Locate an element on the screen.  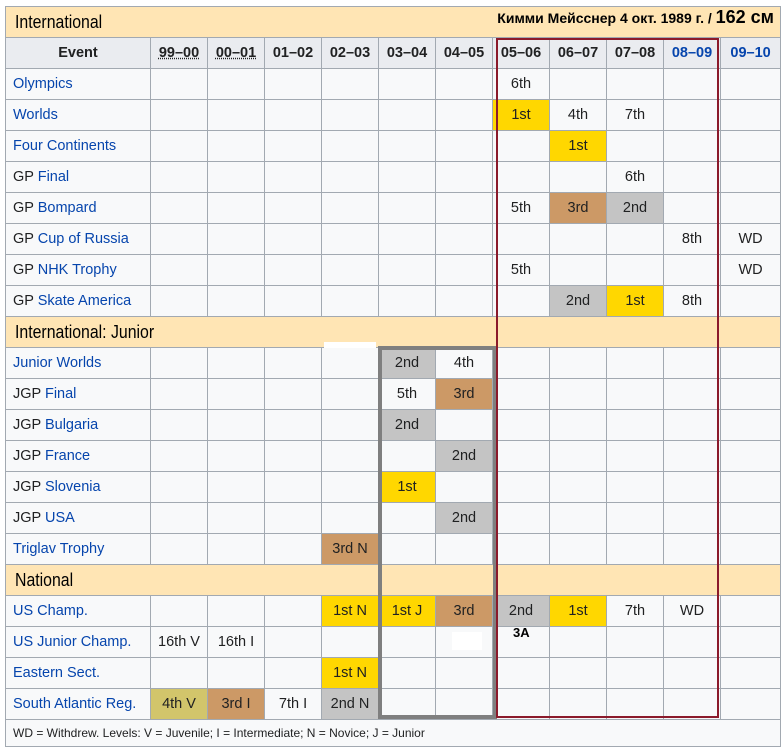
event-link: Olympics is located at coordinates (43, 84).